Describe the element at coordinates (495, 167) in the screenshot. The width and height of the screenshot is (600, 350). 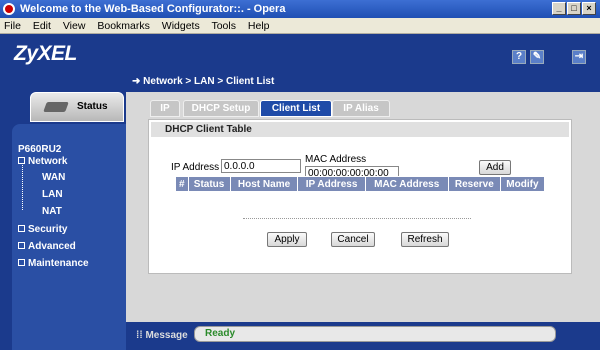
I see `add-button: Add` at that location.